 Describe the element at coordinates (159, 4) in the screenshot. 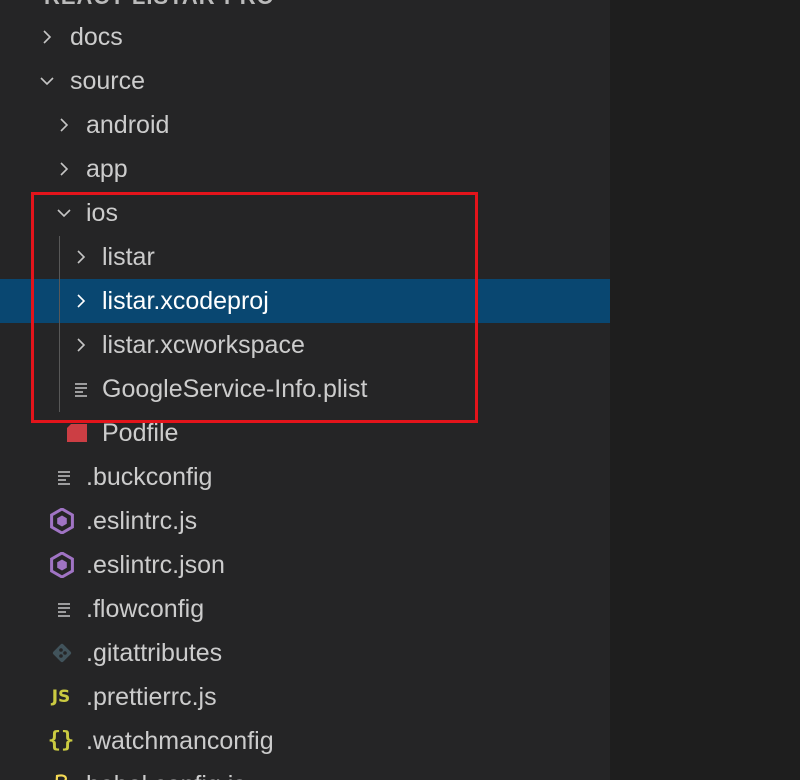

I see `explorer-section-header: REACT-LISTAR-PRO` at that location.